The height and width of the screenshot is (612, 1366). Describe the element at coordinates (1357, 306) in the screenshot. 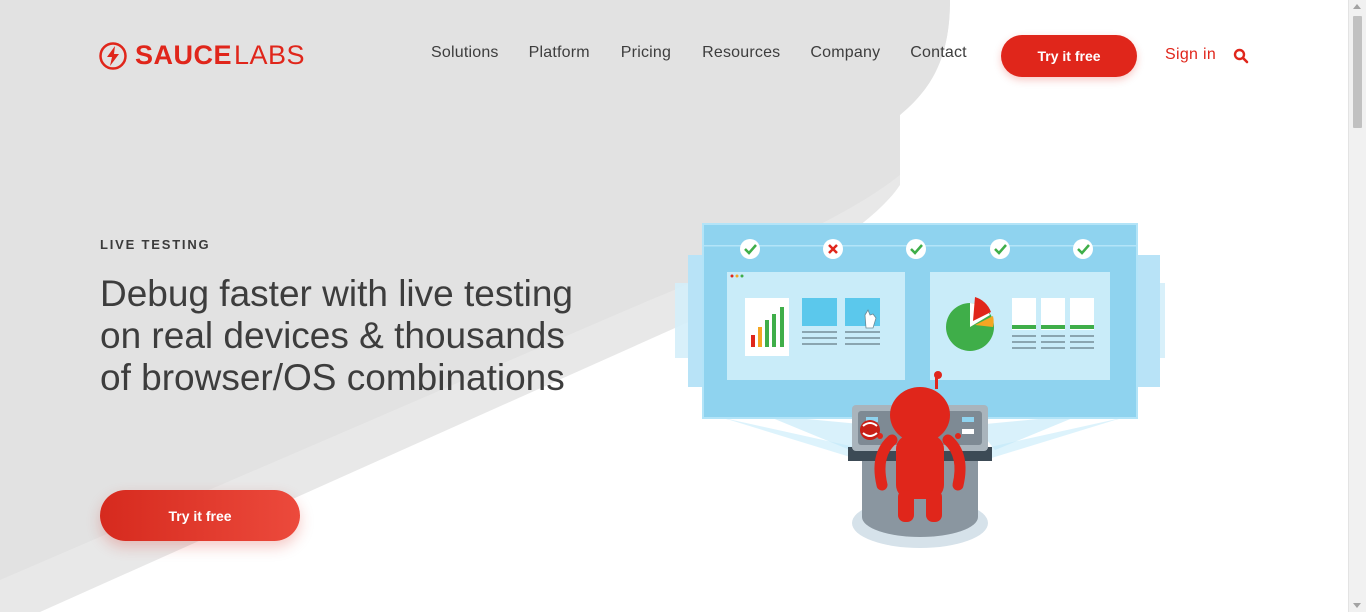

I see `page-scrollbar` at that location.